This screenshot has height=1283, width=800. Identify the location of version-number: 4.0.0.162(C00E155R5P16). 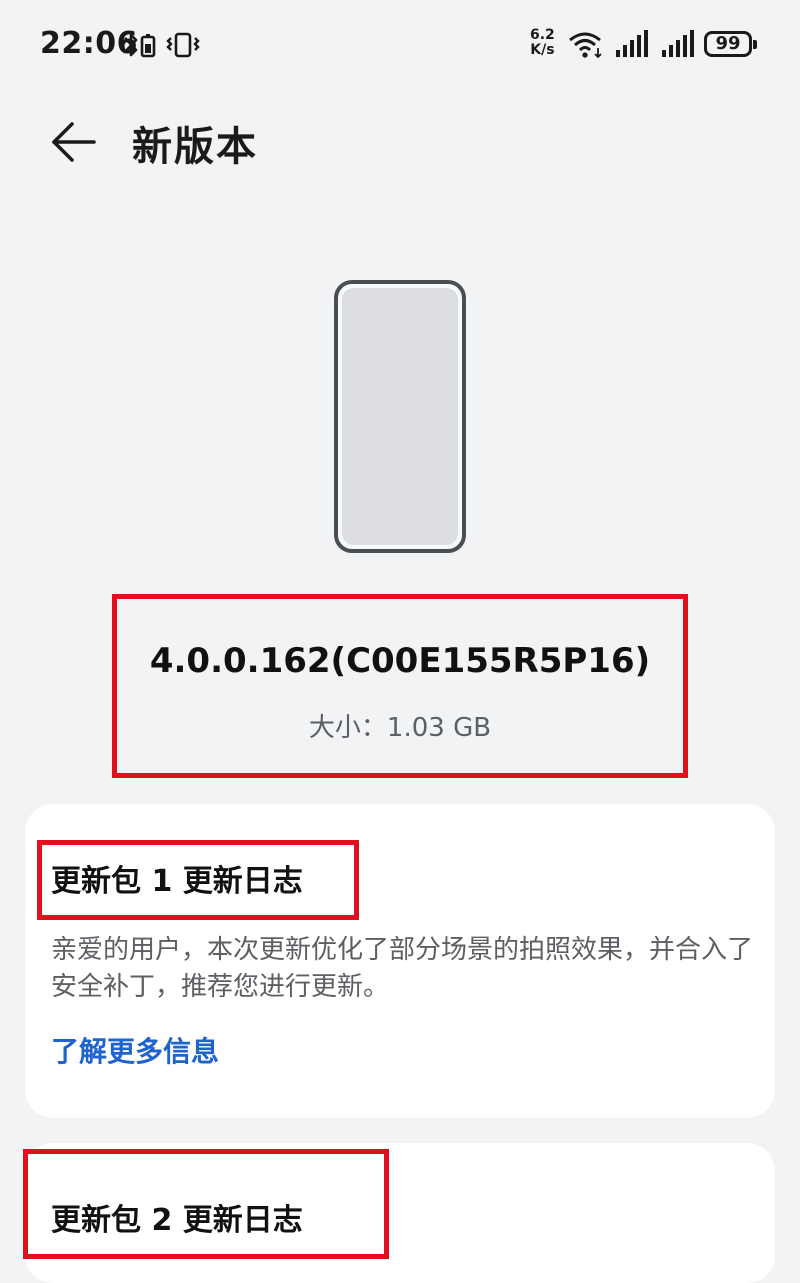
(400, 661).